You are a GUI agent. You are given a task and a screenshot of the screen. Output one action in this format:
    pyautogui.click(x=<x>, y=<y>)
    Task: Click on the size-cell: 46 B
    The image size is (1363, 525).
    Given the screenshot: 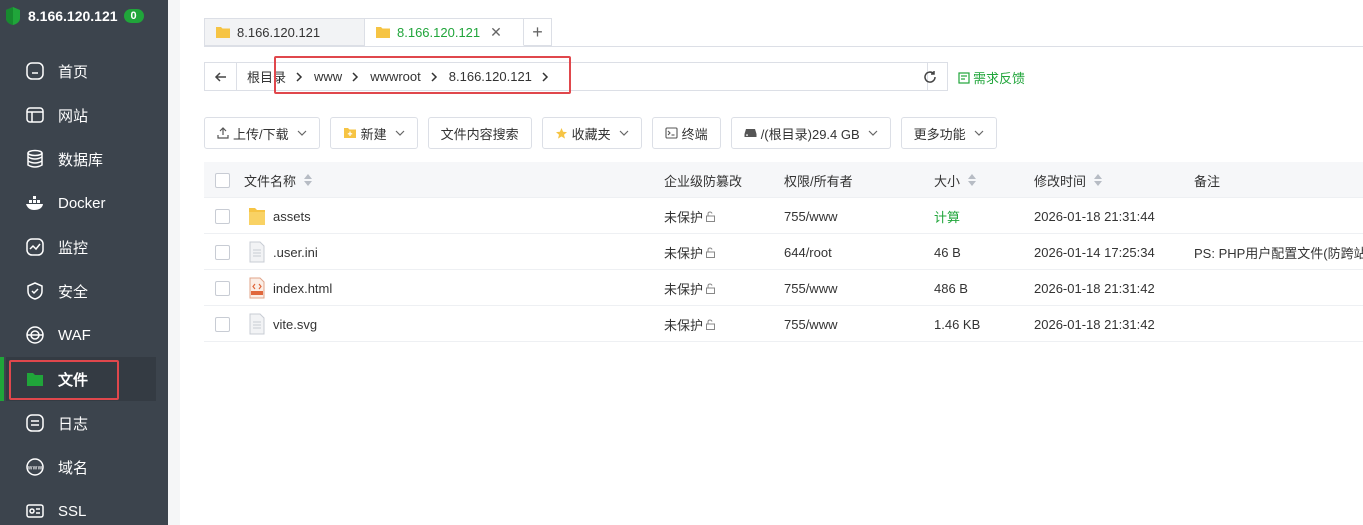 What is the action you would take?
    pyautogui.click(x=947, y=252)
    